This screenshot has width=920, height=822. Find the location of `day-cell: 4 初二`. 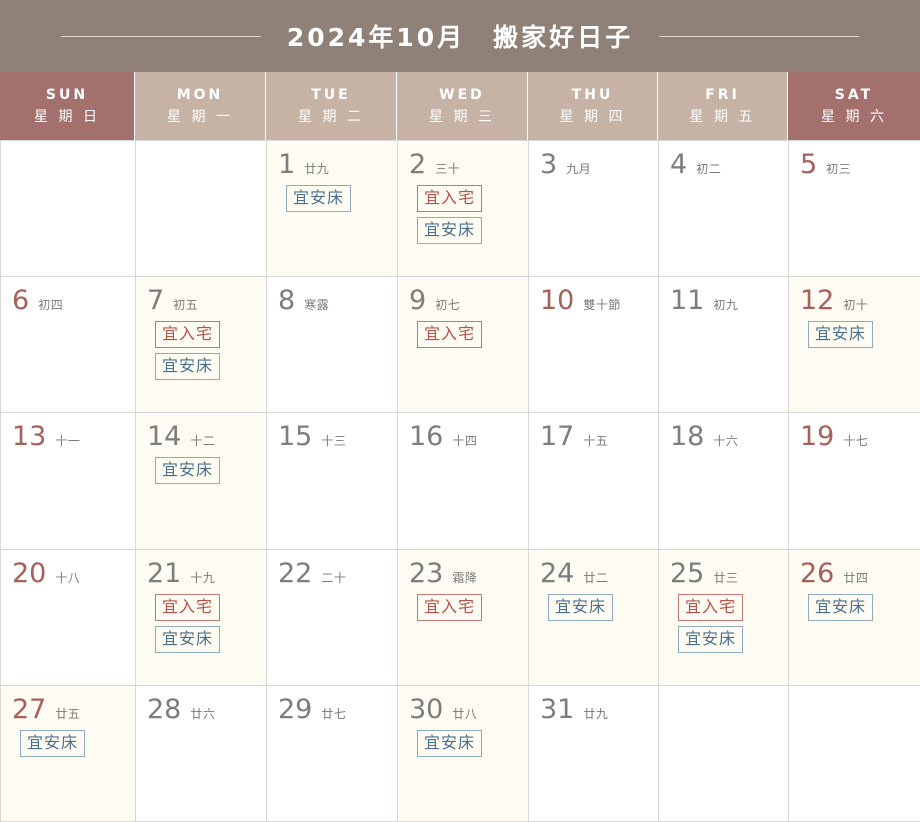

day-cell: 4 初二 is located at coordinates (724, 209).